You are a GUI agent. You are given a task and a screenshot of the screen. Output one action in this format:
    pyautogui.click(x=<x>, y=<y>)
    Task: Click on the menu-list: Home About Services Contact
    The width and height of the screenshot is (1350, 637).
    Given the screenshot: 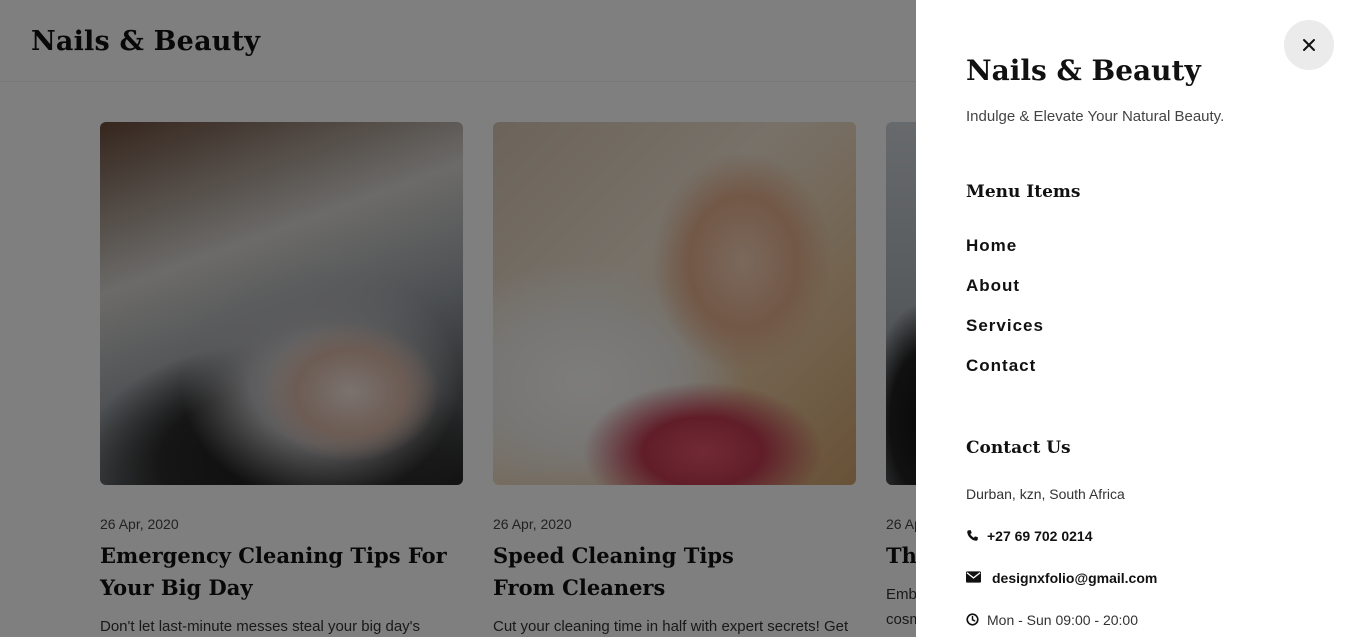 What is the action you would take?
    pyautogui.click(x=1005, y=314)
    